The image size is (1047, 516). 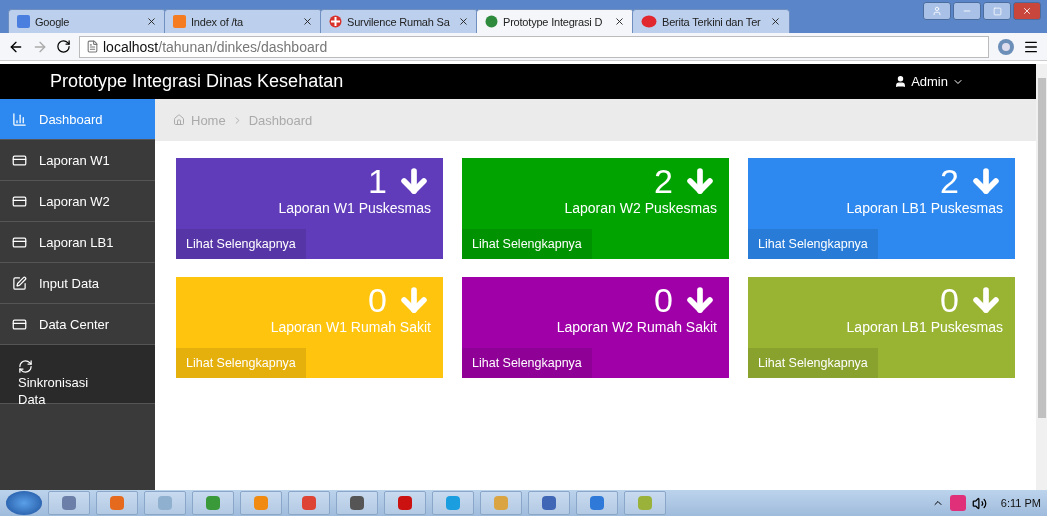 What do you see at coordinates (25, 367) in the screenshot?
I see `sync-icon` at bounding box center [25, 367].